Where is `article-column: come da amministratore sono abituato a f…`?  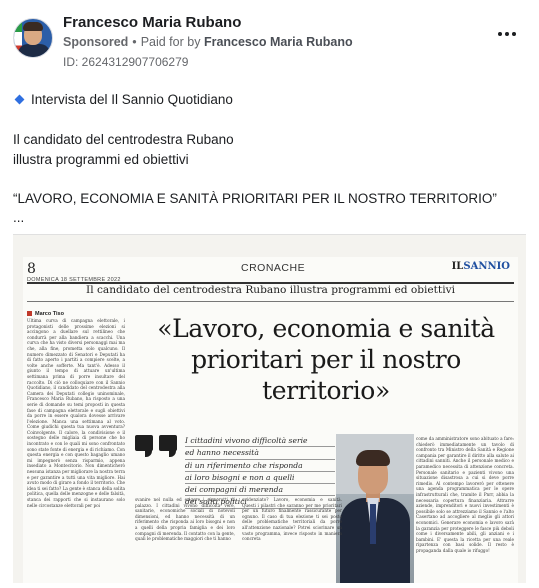
article-column: come da amministratore sono abituato a f… is located at coordinates (465, 494).